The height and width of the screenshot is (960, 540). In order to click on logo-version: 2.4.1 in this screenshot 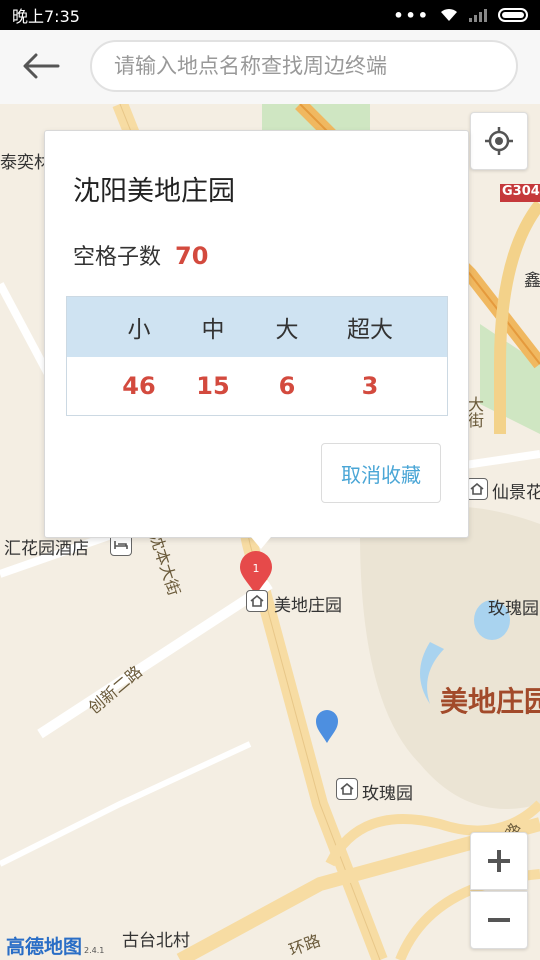, I will do `click(94, 950)`.